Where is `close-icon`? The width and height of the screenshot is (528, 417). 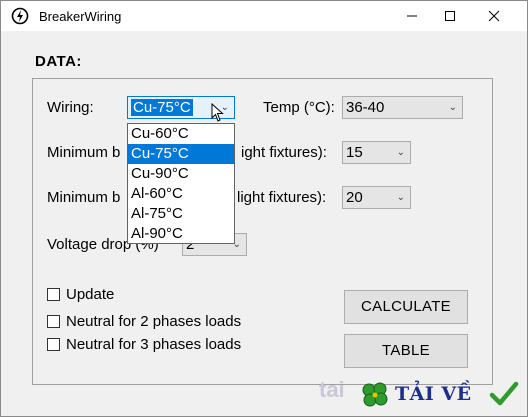
close-icon is located at coordinates (494, 16).